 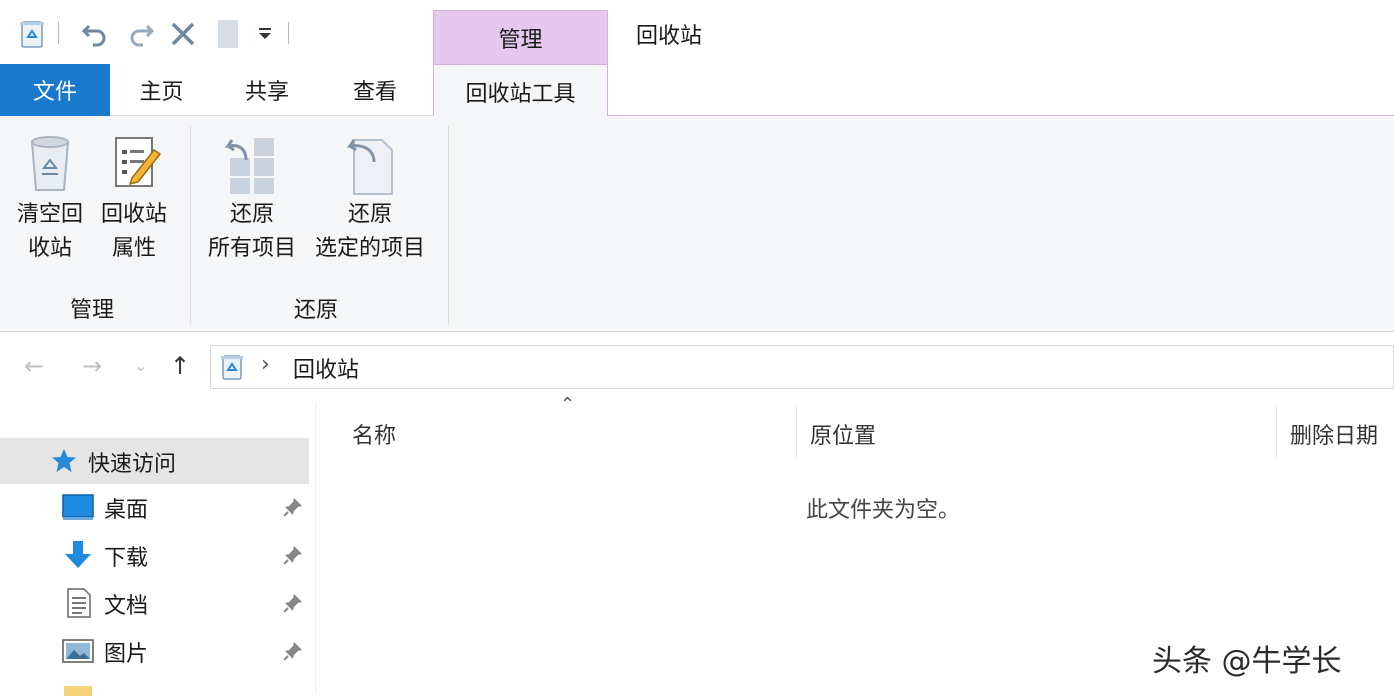 What do you see at coordinates (265, 34) in the screenshot?
I see `customize-dropdown-icon` at bounding box center [265, 34].